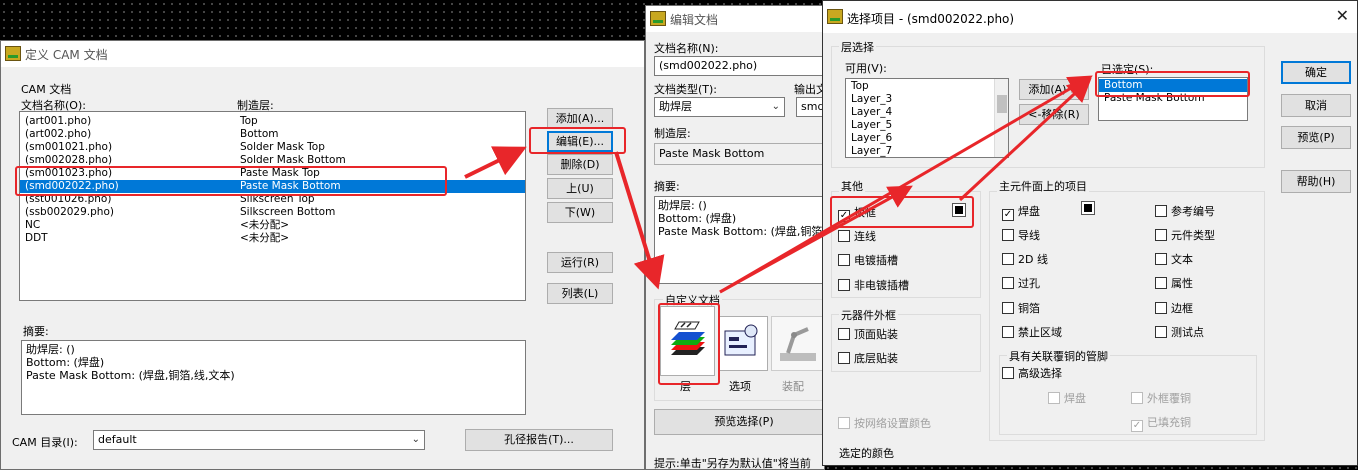  I want to click on layer-selection-label: 层选择, so click(857, 47).